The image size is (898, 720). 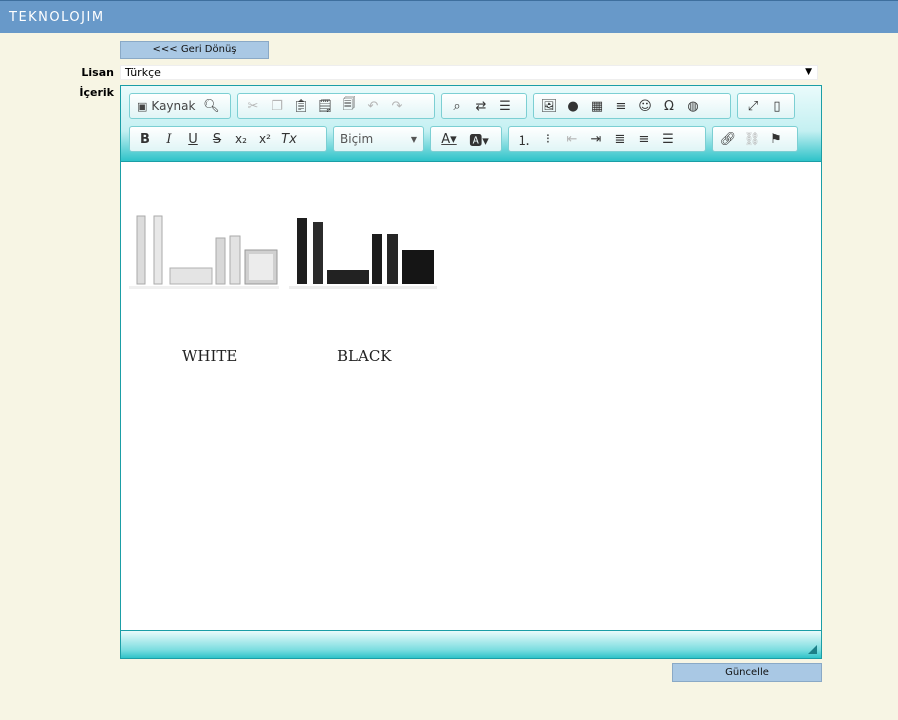 I want to click on cut-icon: ✂, so click(x=253, y=106).